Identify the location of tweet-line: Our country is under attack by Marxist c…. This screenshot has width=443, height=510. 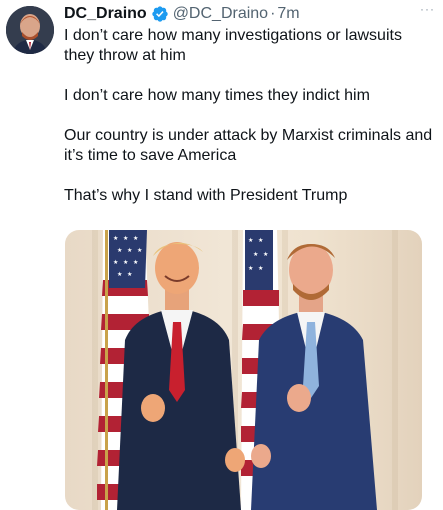
(248, 145).